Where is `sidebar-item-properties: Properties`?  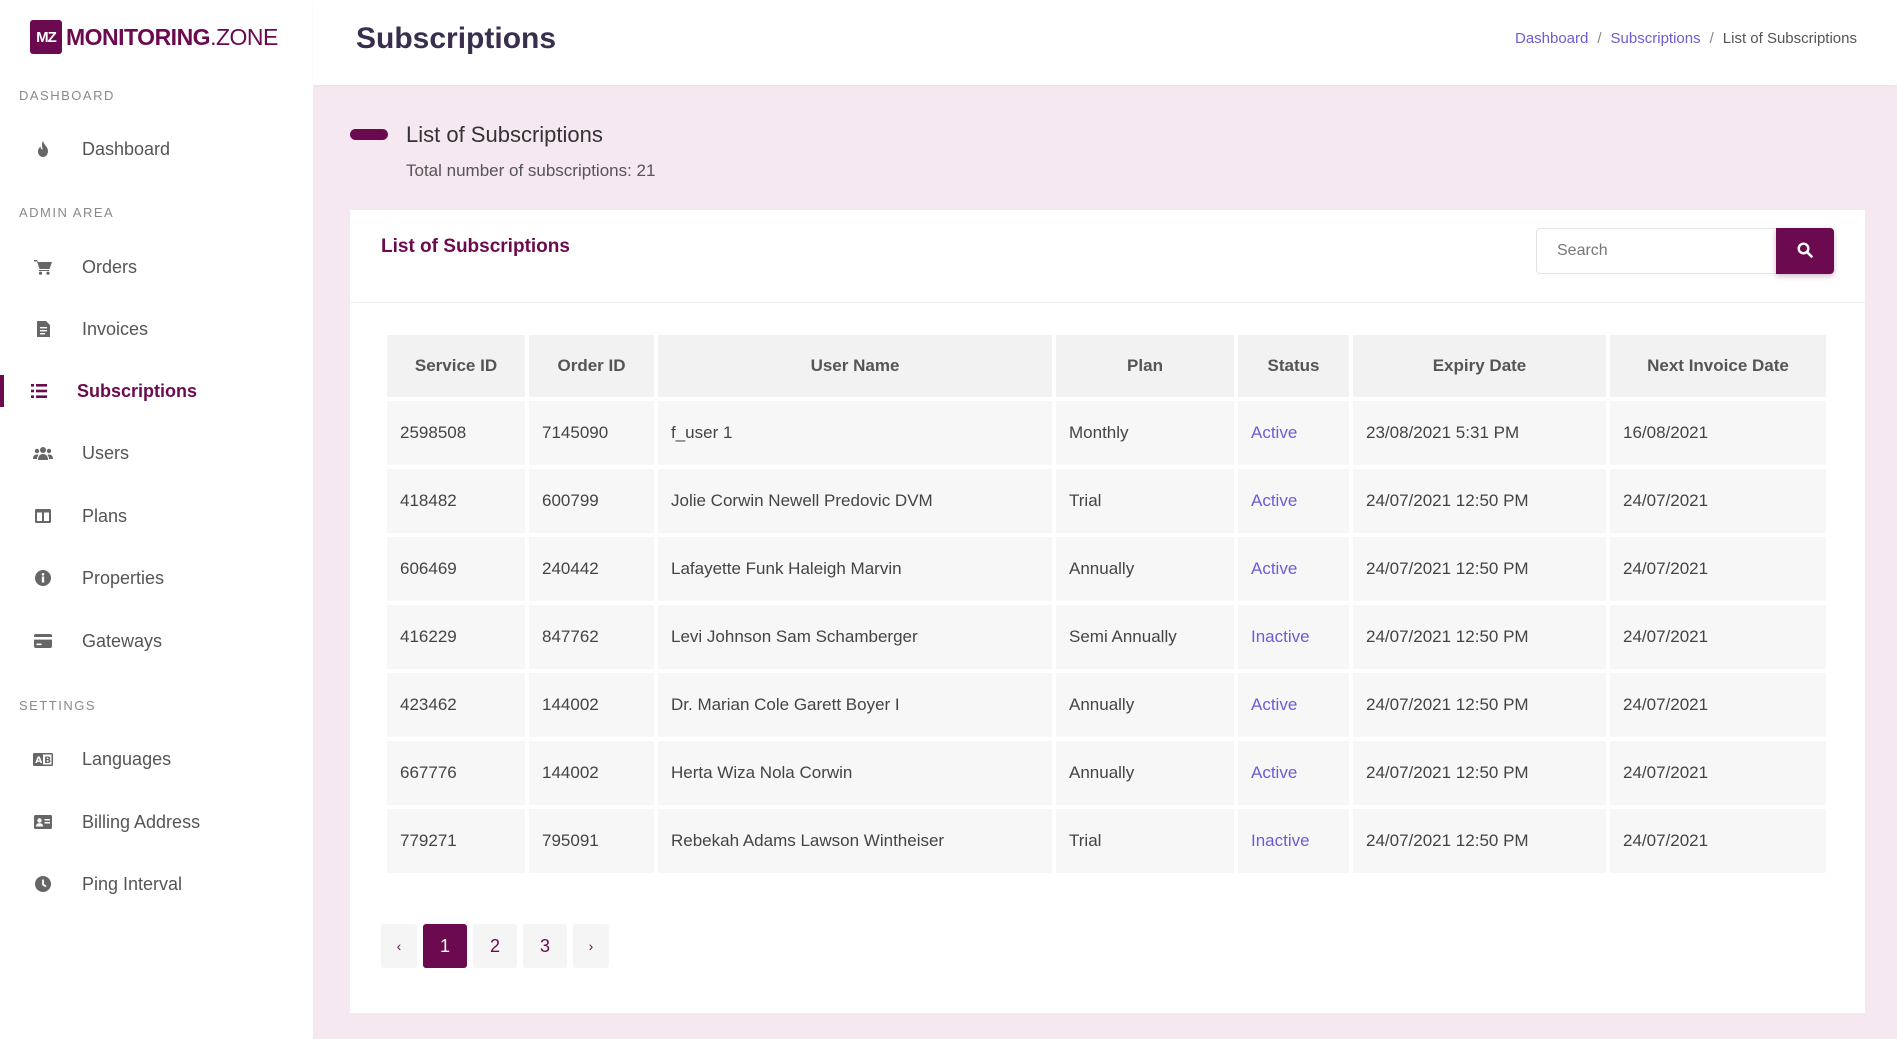 sidebar-item-properties: Properties is located at coordinates (156, 578).